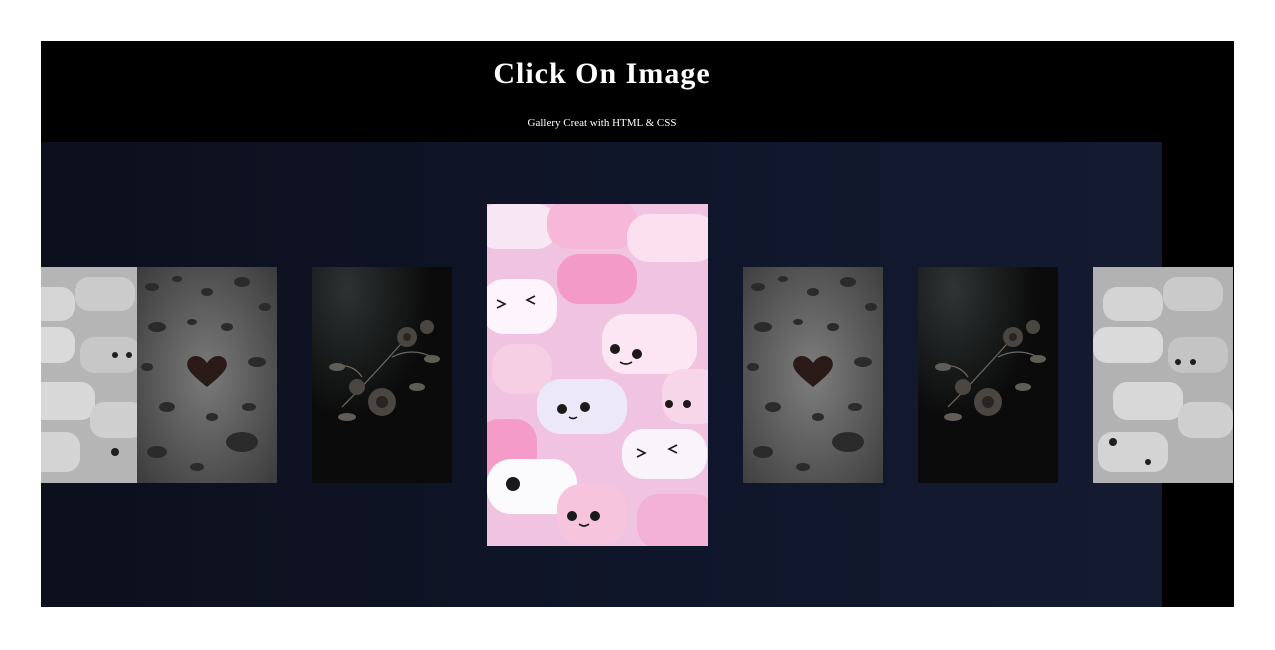 This screenshot has width=1275, height=650. What do you see at coordinates (602, 73) in the screenshot?
I see `page-title: Click On Image` at bounding box center [602, 73].